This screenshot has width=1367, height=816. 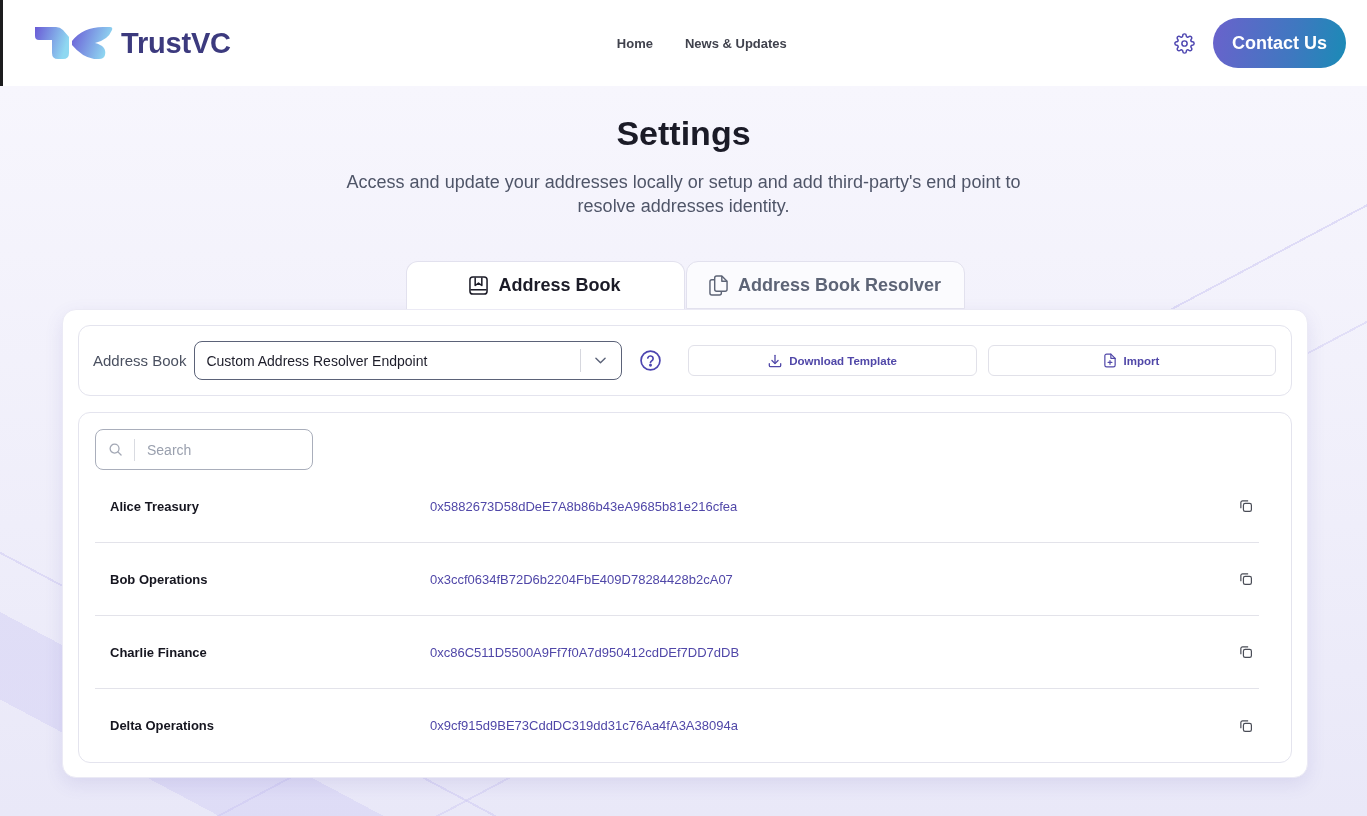 What do you see at coordinates (775, 360) in the screenshot?
I see `download-icon` at bounding box center [775, 360].